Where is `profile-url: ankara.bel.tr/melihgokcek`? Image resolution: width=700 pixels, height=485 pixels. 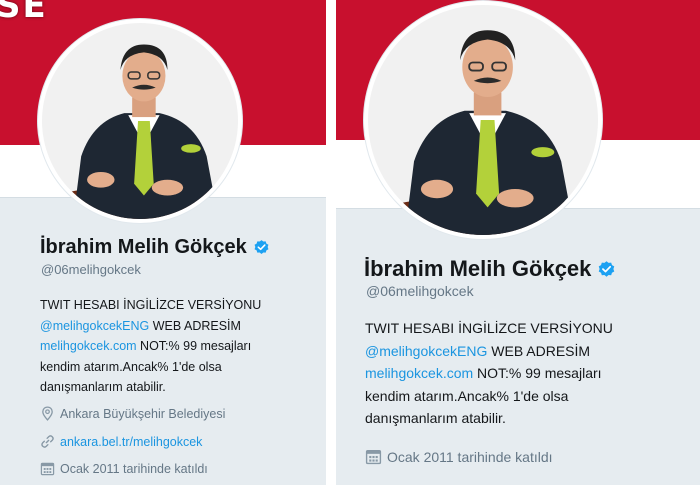
profile-url: ankara.bel.tr/melihgokcek is located at coordinates (121, 441).